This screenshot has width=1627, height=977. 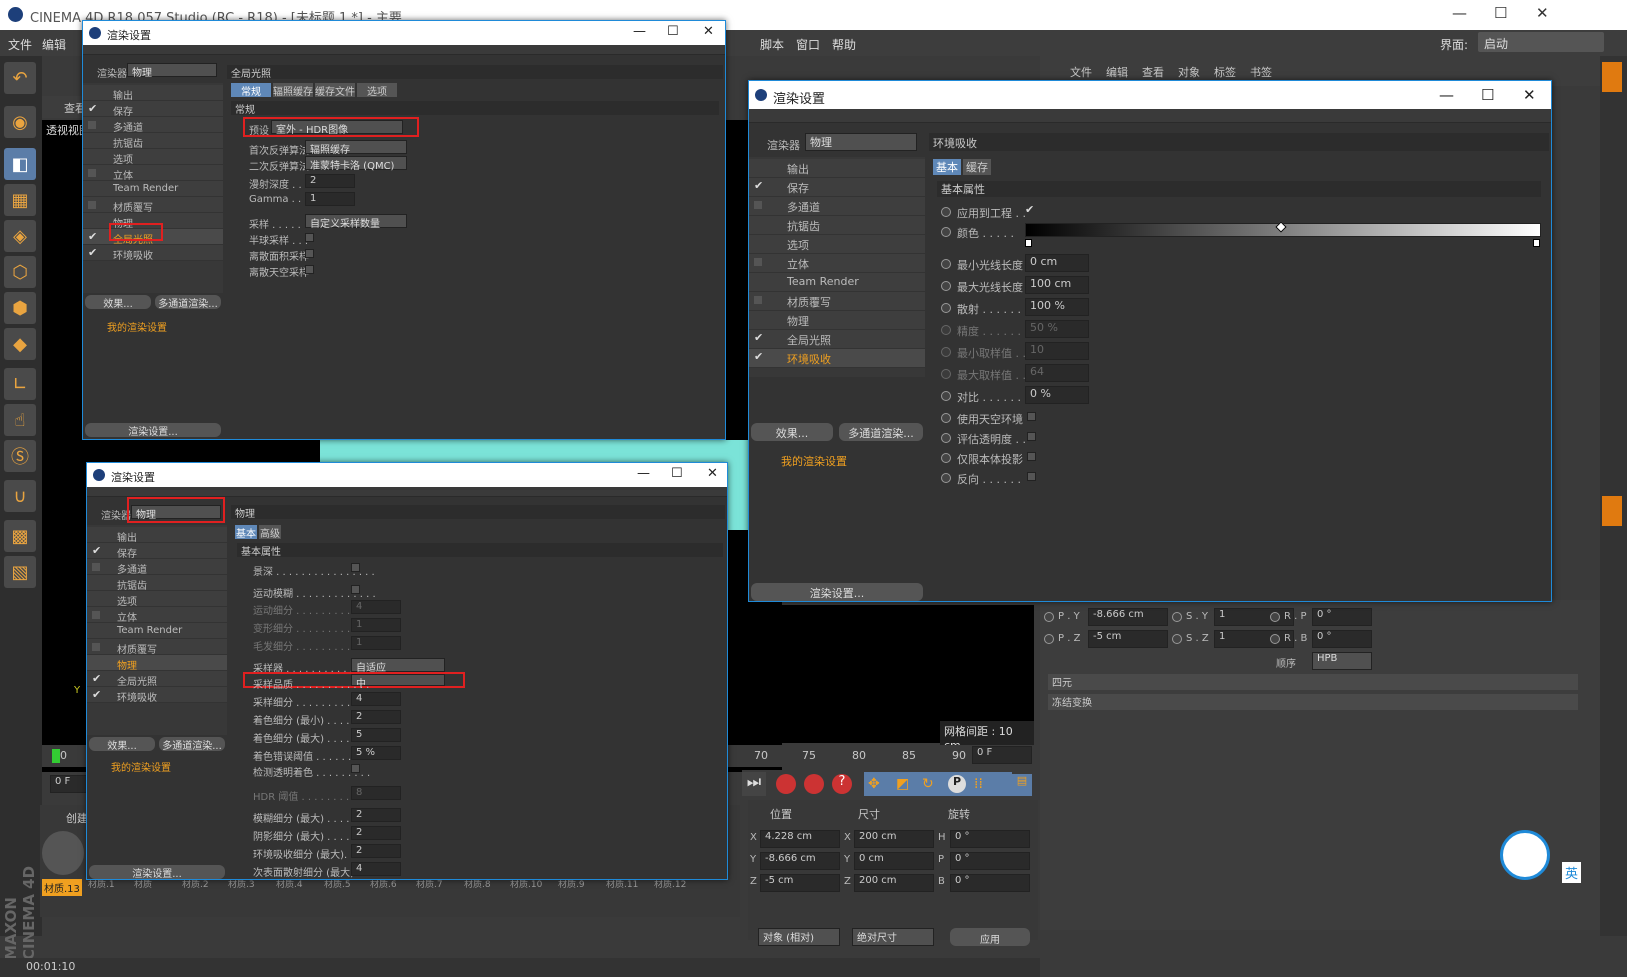 What do you see at coordinates (893, 937) in the screenshot?
I see `coord-size-mode-select: 绝对尺寸` at bounding box center [893, 937].